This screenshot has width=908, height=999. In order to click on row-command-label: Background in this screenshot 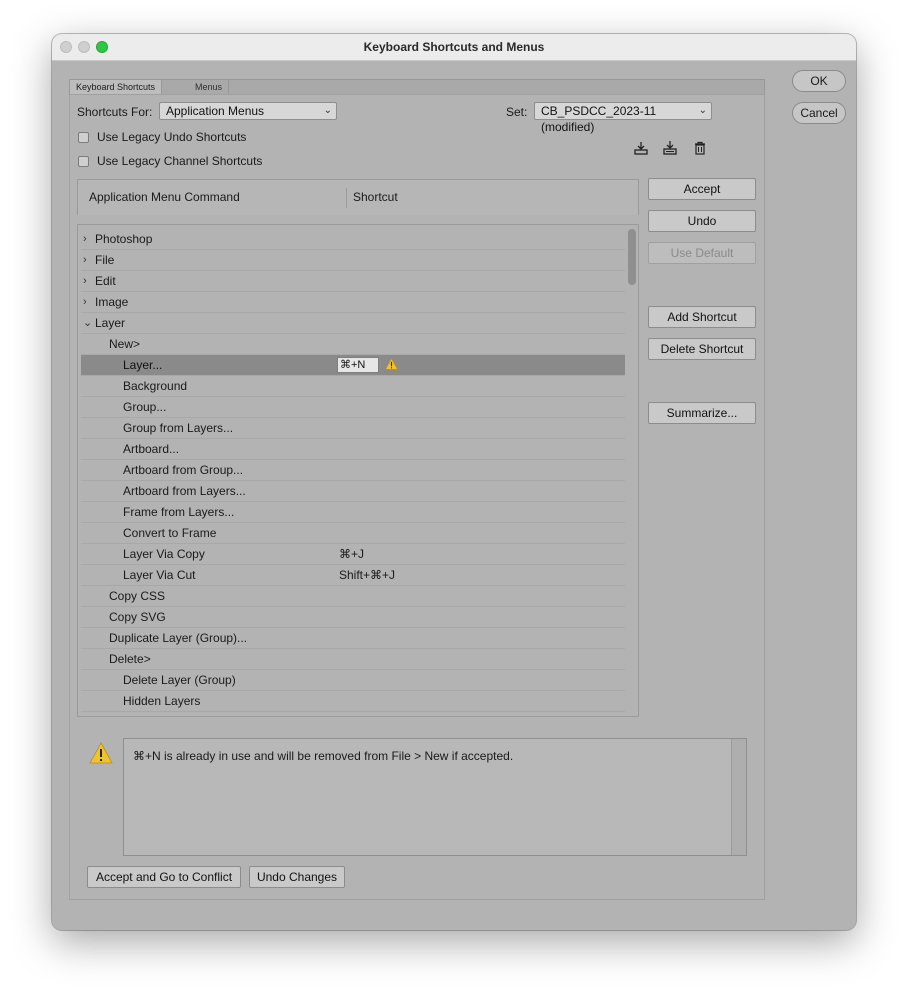, I will do `click(155, 386)`.